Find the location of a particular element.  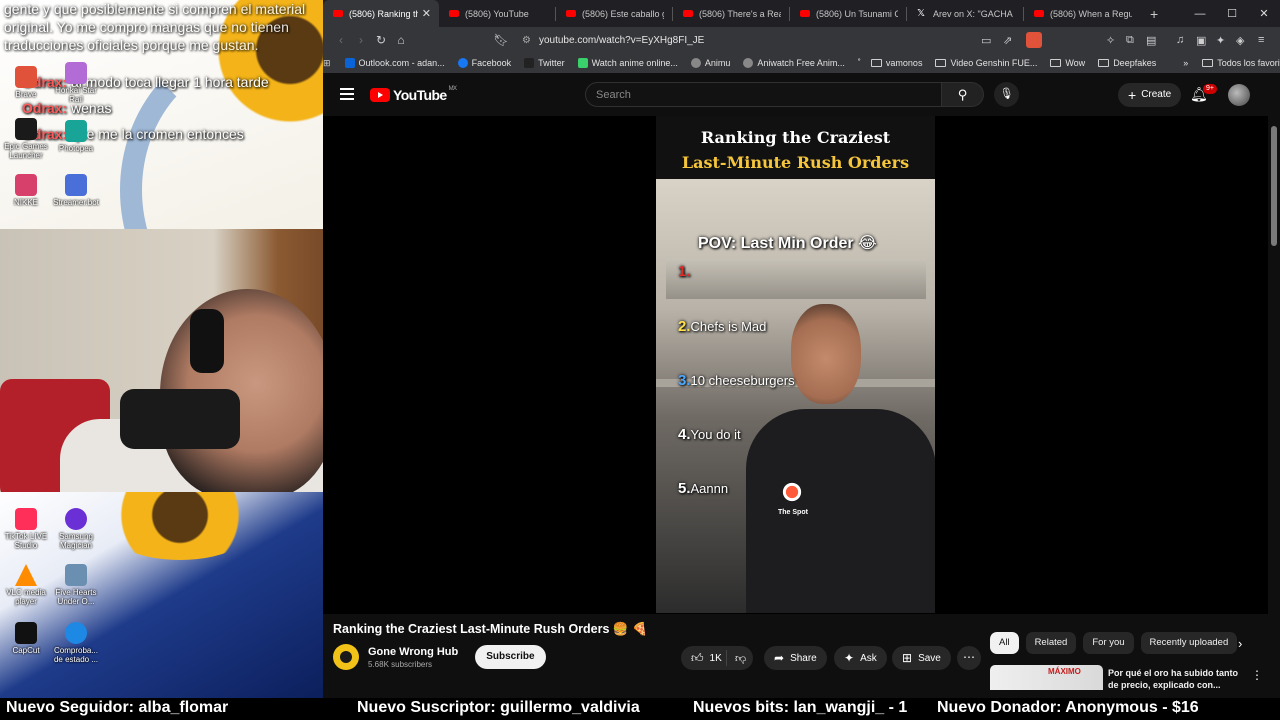

site-info-icon: ⚙ is located at coordinates (526, 40).